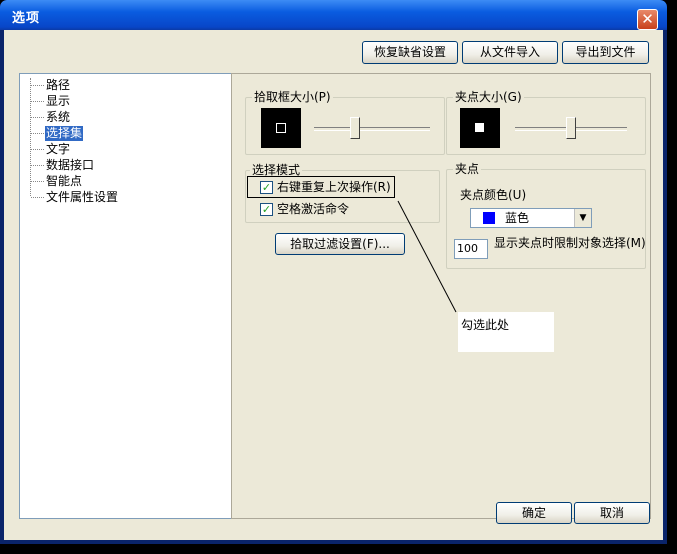 The width and height of the screenshot is (677, 554). I want to click on restore-defaults-button: 恢复缺省设置, so click(410, 52).